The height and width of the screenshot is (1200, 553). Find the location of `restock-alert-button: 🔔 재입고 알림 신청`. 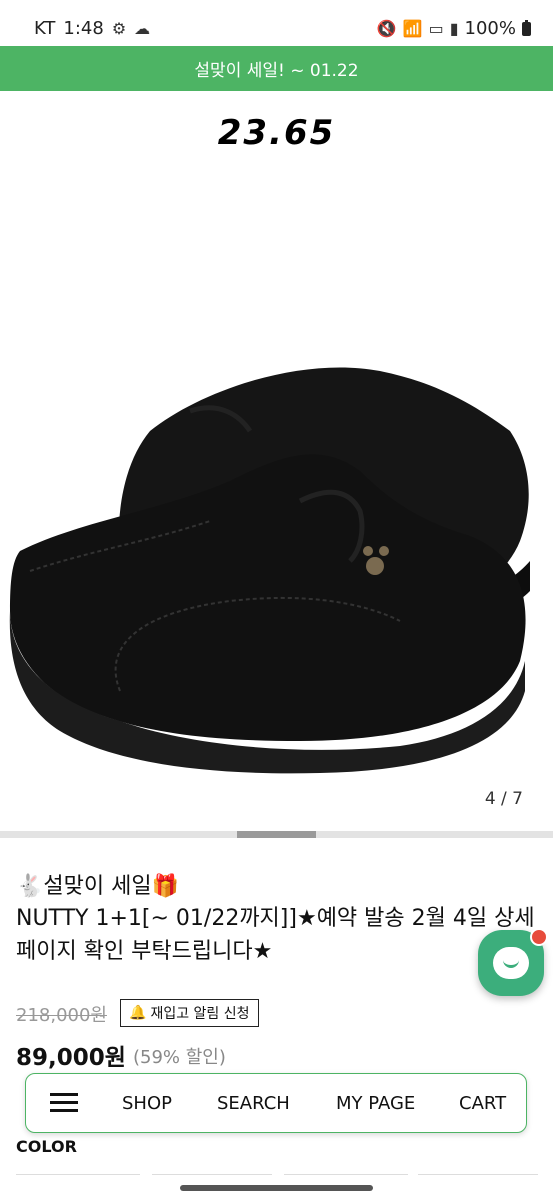

restock-alert-button: 🔔 재입고 알림 신청 is located at coordinates (189, 1013).